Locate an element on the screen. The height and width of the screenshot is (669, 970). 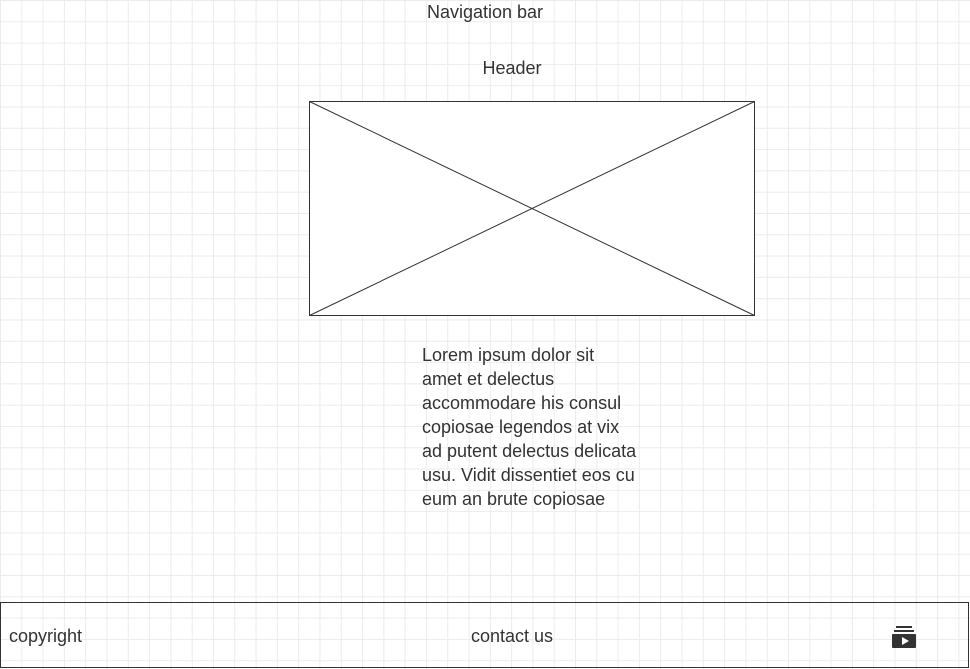
footer-copyright: copyright is located at coordinates (46, 636).